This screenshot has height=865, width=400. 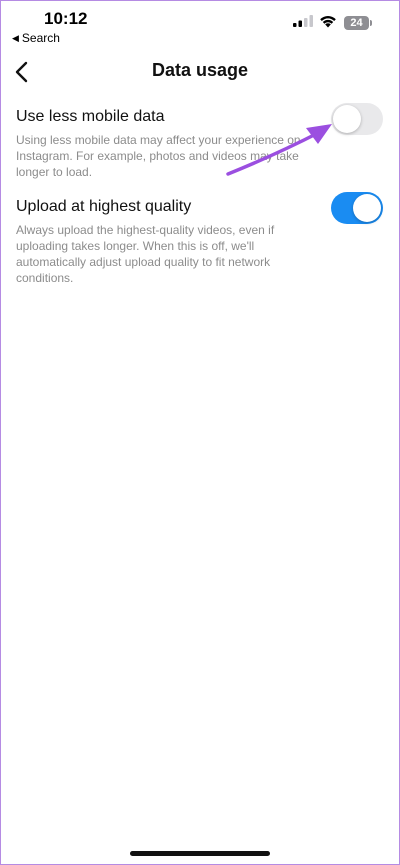 What do you see at coordinates (200, 853) in the screenshot?
I see `home-indicator` at bounding box center [200, 853].